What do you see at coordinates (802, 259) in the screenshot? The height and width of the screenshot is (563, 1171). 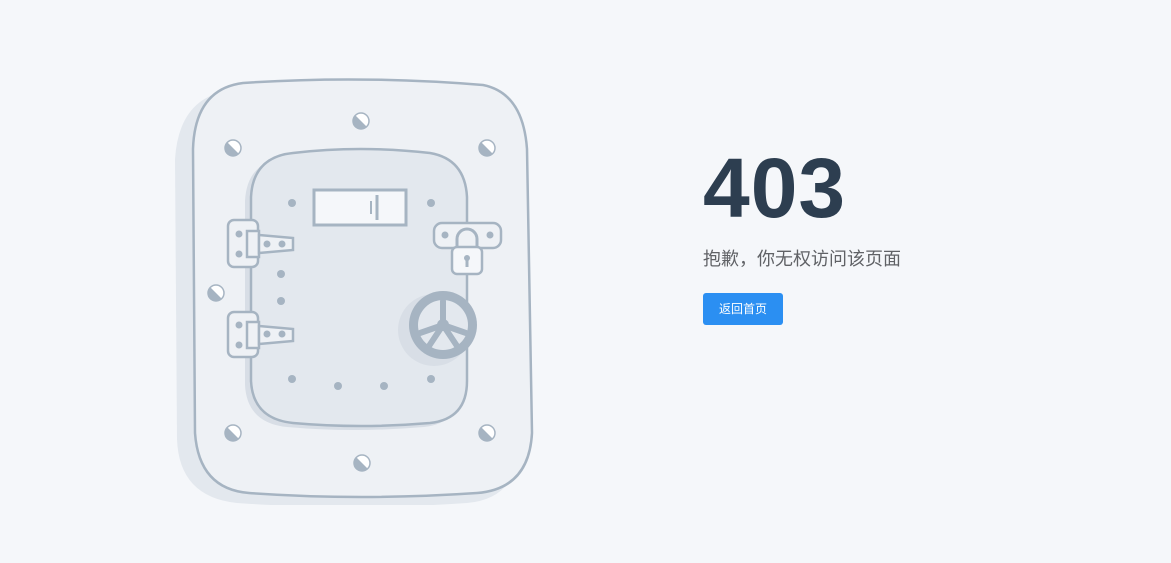 I see `error-description: 抱歉，你无权访问该页面` at bounding box center [802, 259].